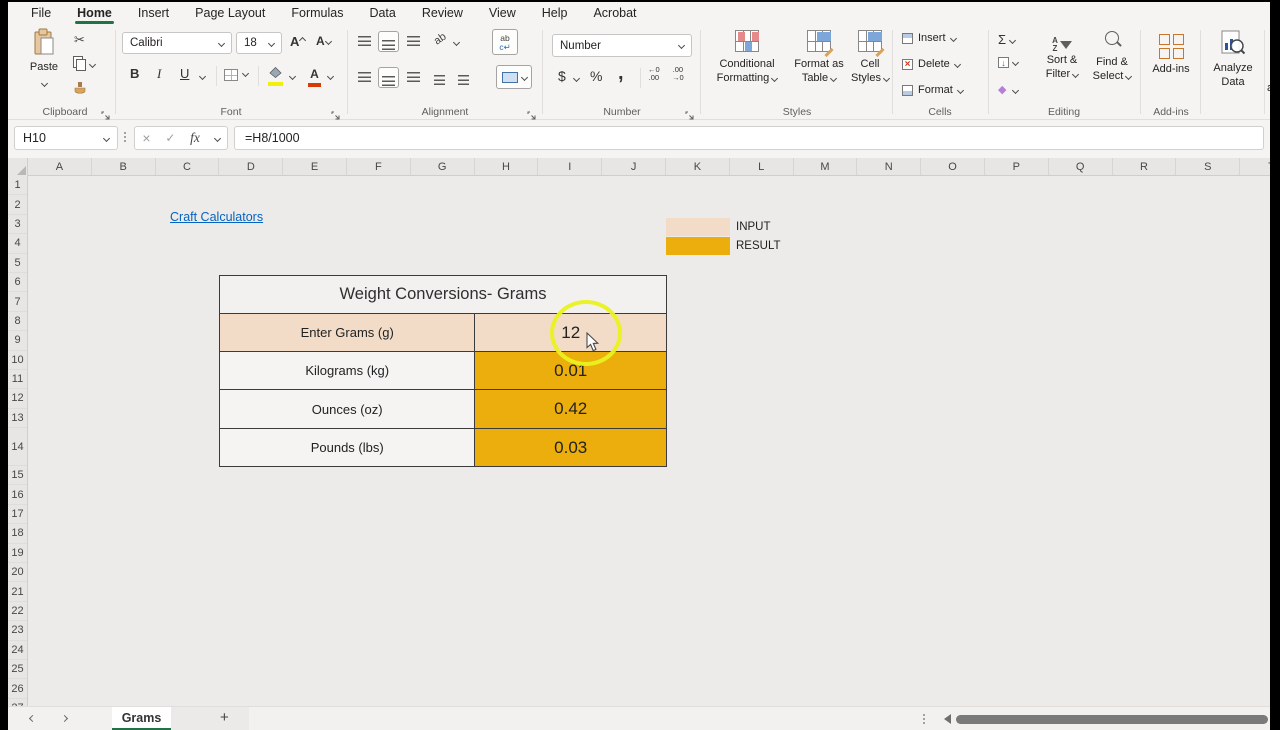 The width and height of the screenshot is (1280, 730). Describe the element at coordinates (364, 77) in the screenshot. I see `align-left-button` at that location.